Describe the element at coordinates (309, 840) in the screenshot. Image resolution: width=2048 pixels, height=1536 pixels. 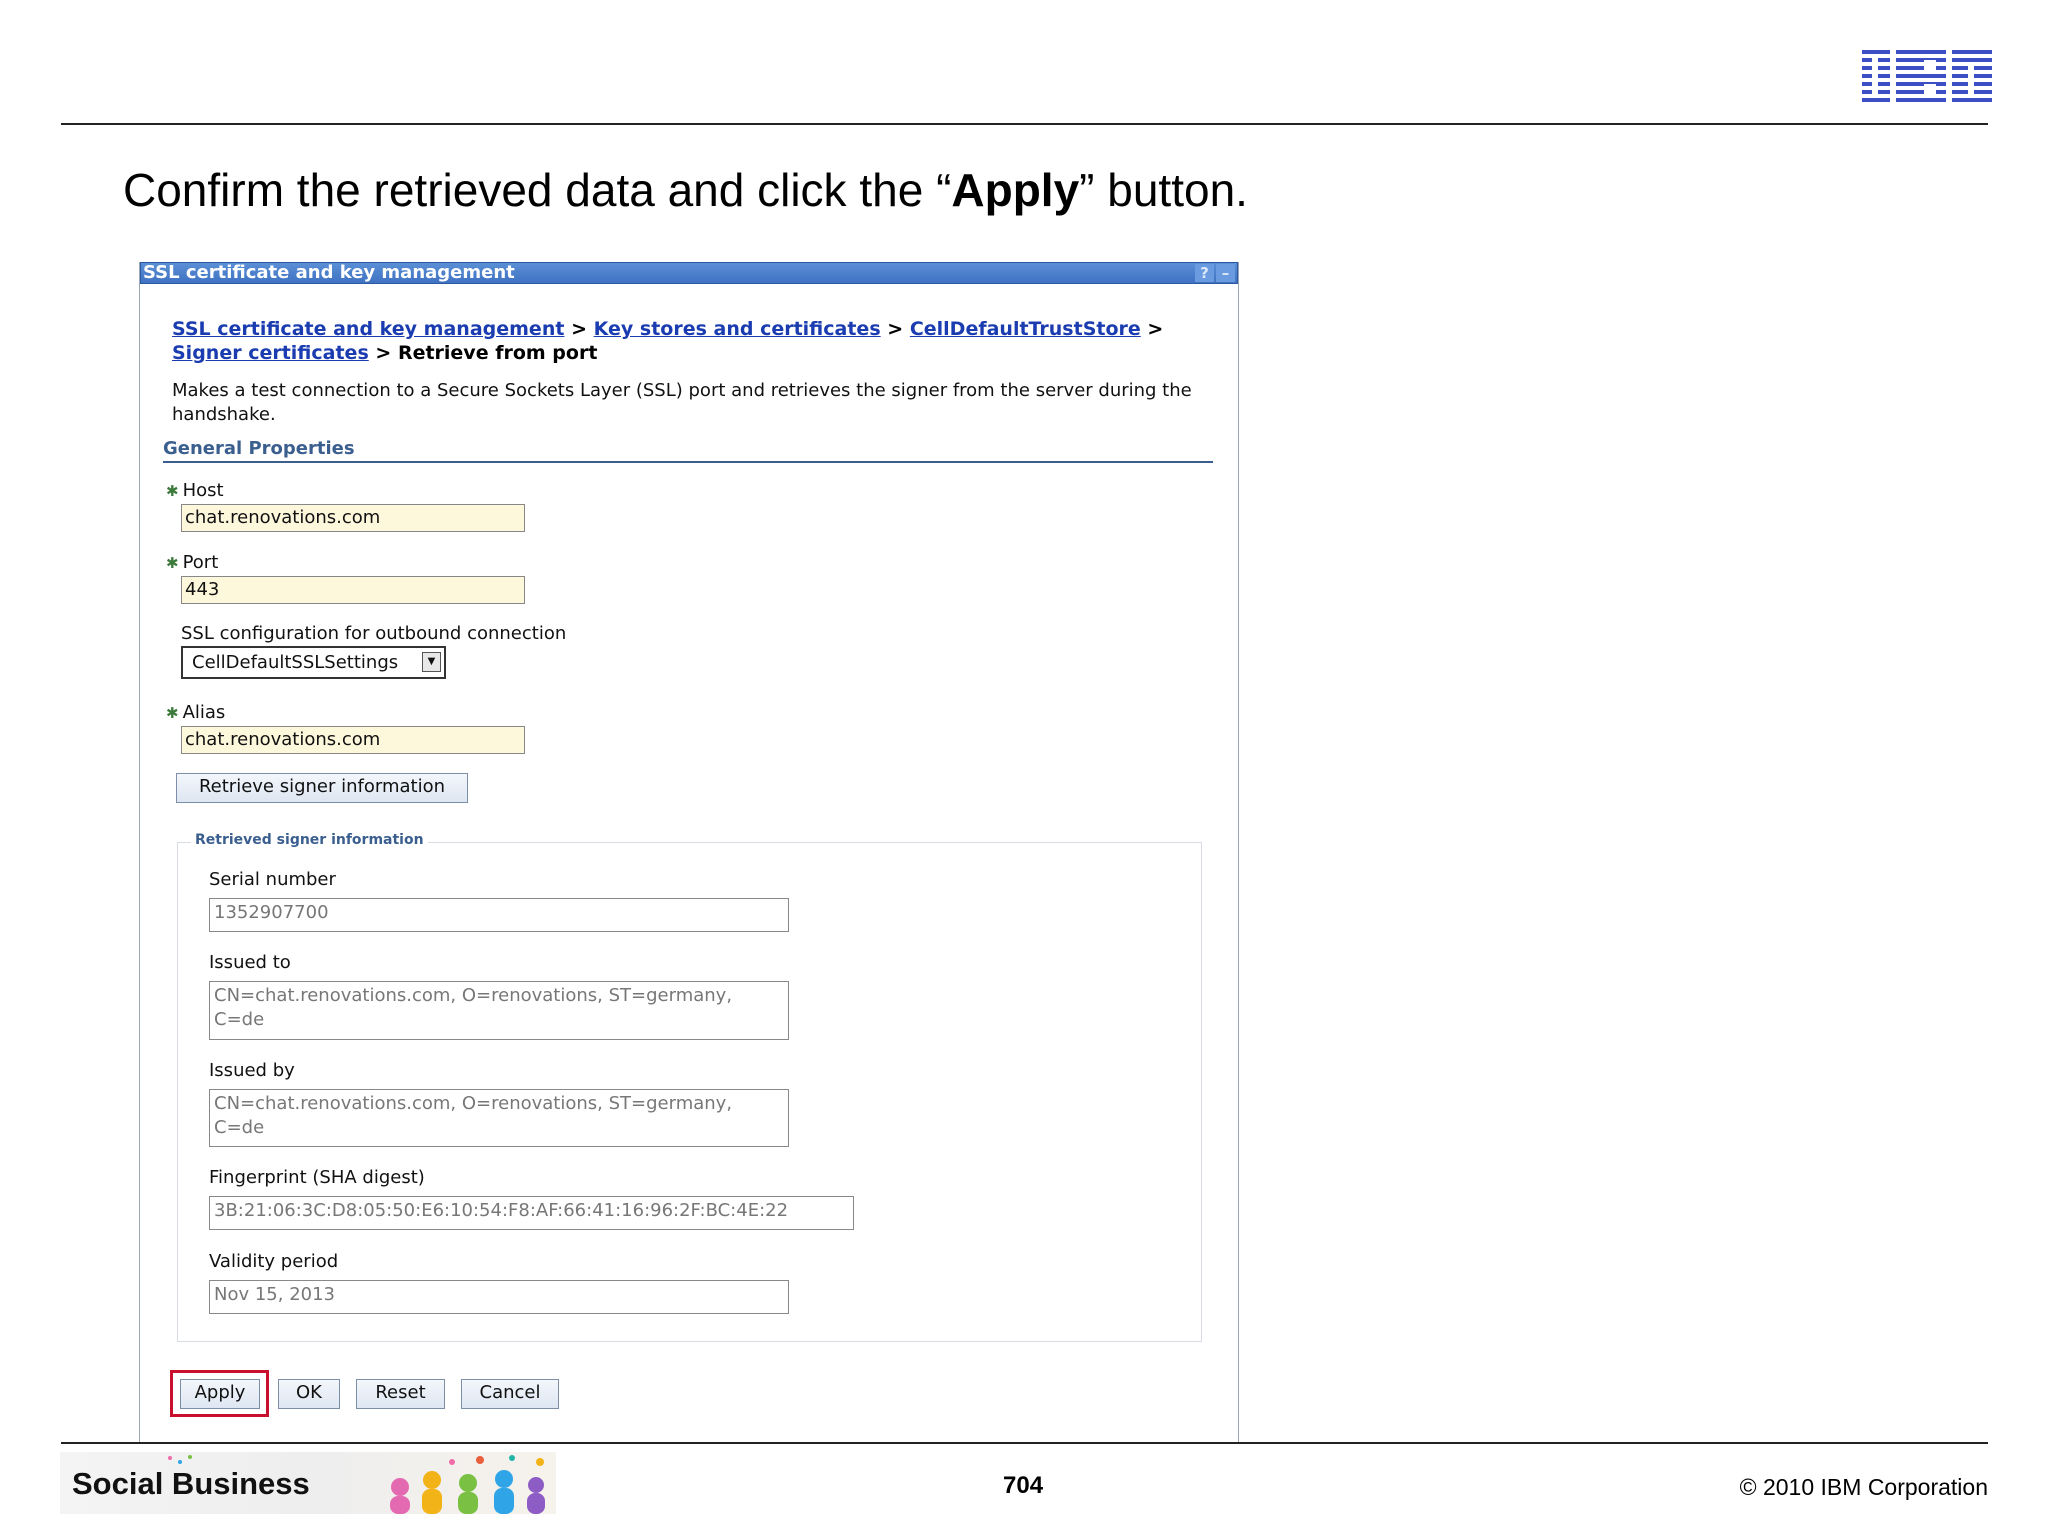
I see `retrieved-signer-legend: Retrieved signer information` at that location.